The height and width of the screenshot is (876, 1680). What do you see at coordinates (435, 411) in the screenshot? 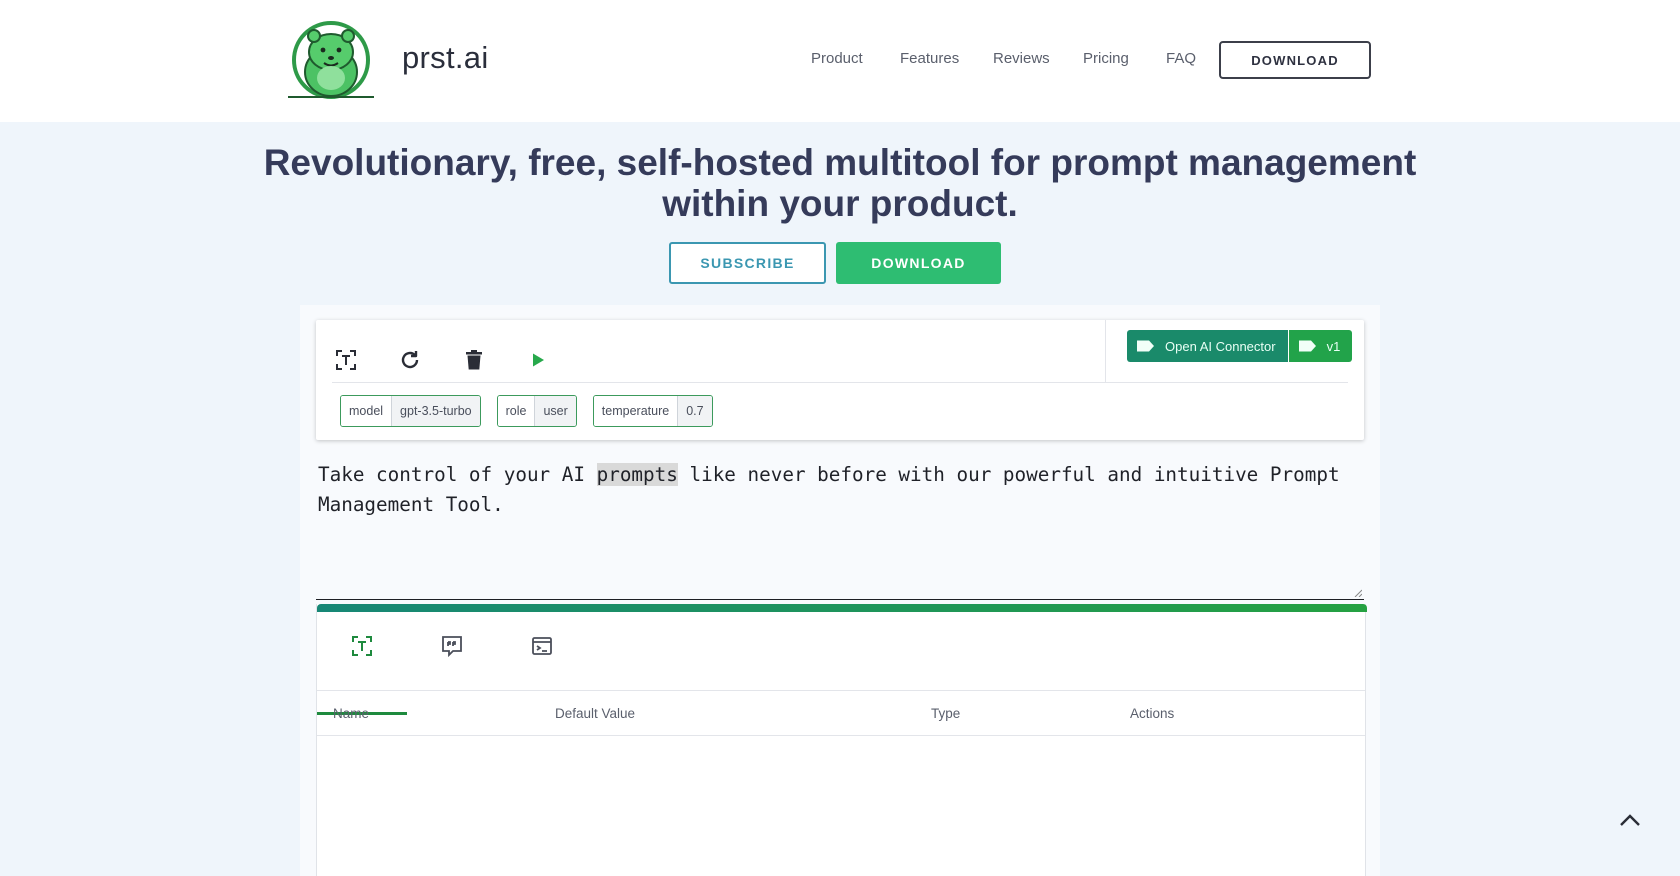
I see `param-value: gpt-3.5-turbo` at bounding box center [435, 411].